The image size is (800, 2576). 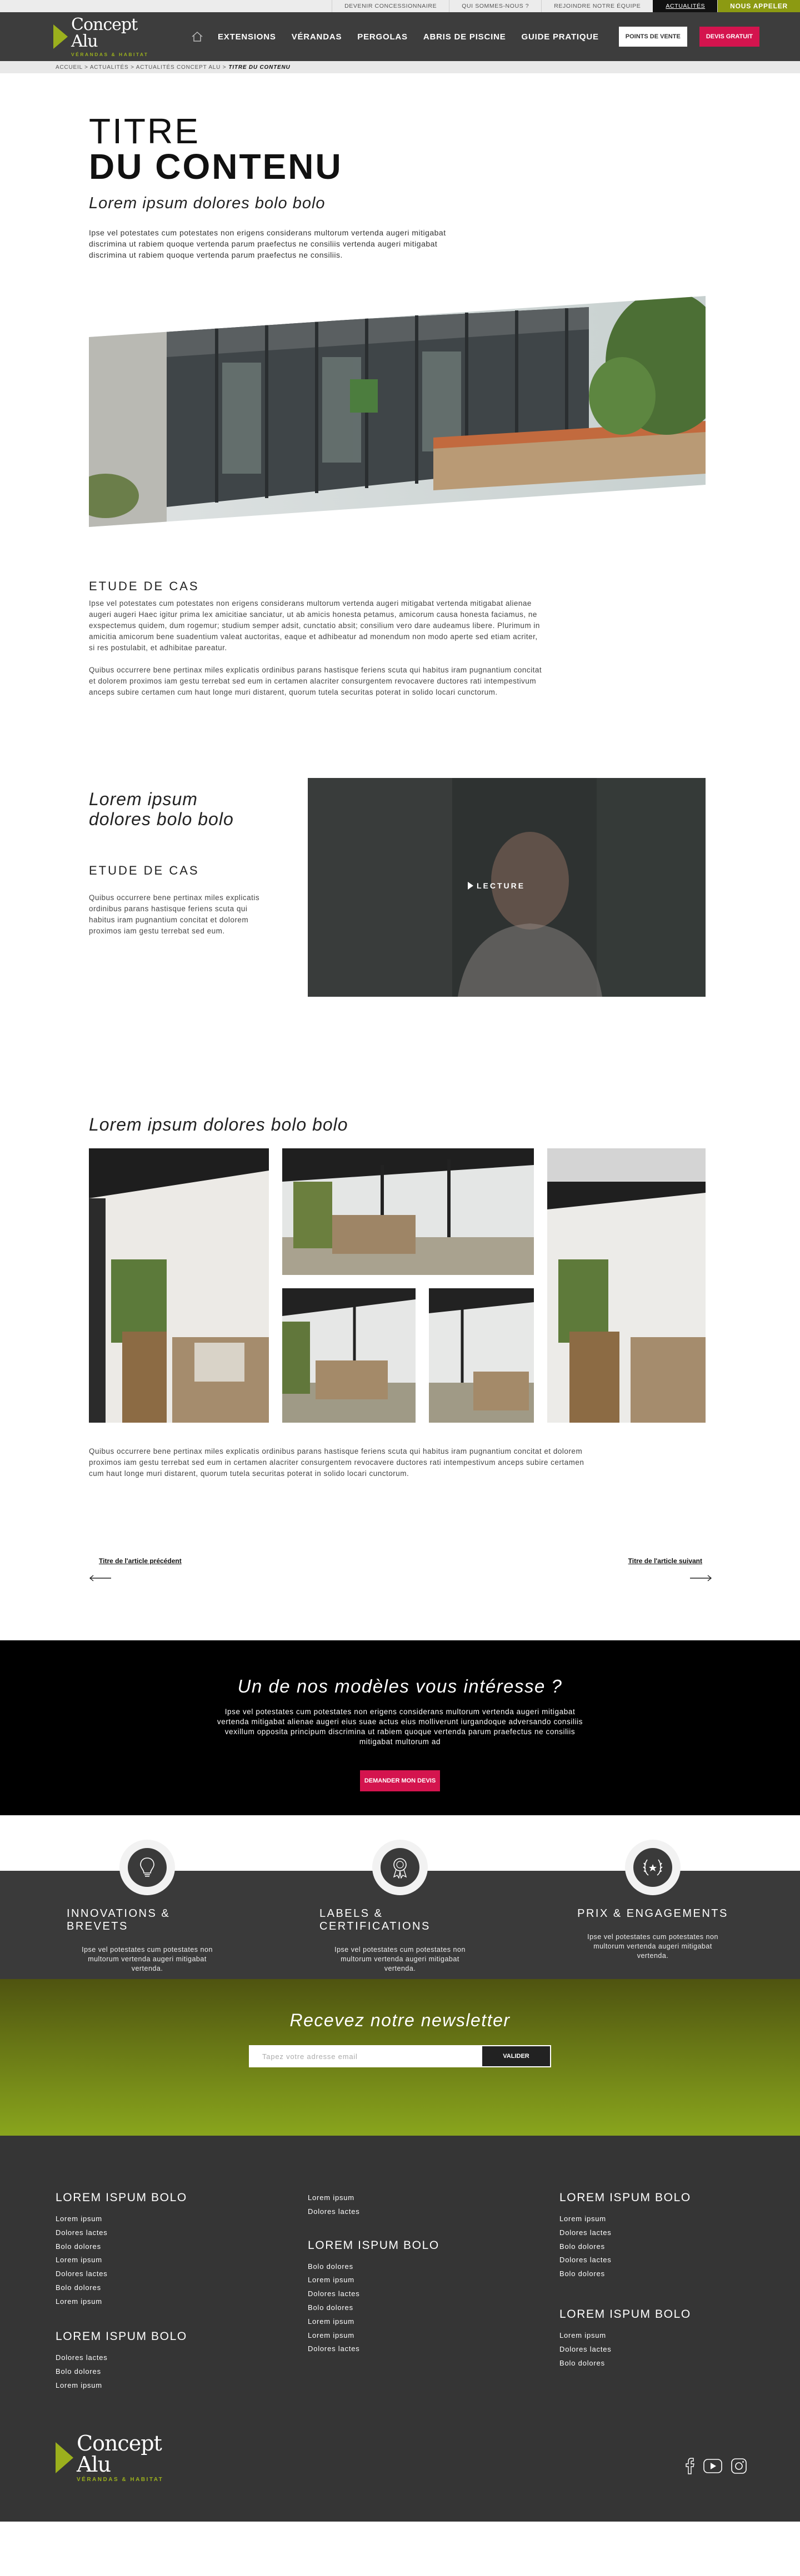 I want to click on logo: Concept Alu VÉRANDAS & HABITAT, so click(x=109, y=36).